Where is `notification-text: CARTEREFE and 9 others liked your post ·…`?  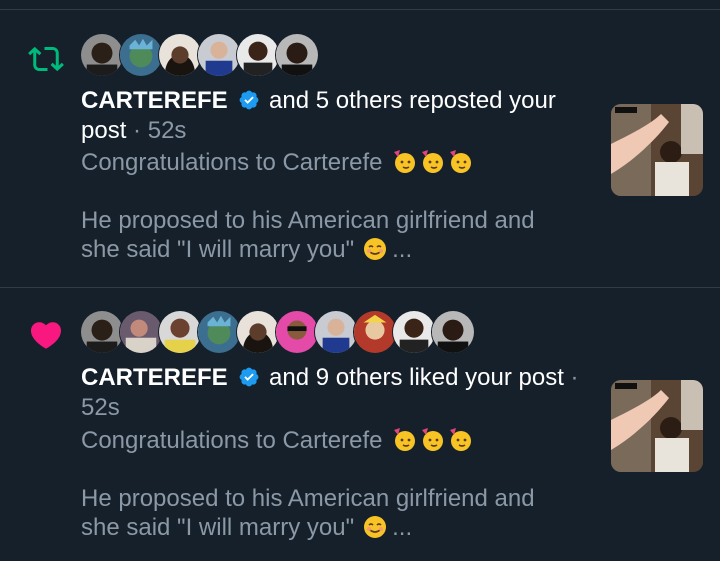 notification-text: CARTEREFE and 9 others liked your post ·… is located at coordinates (330, 392).